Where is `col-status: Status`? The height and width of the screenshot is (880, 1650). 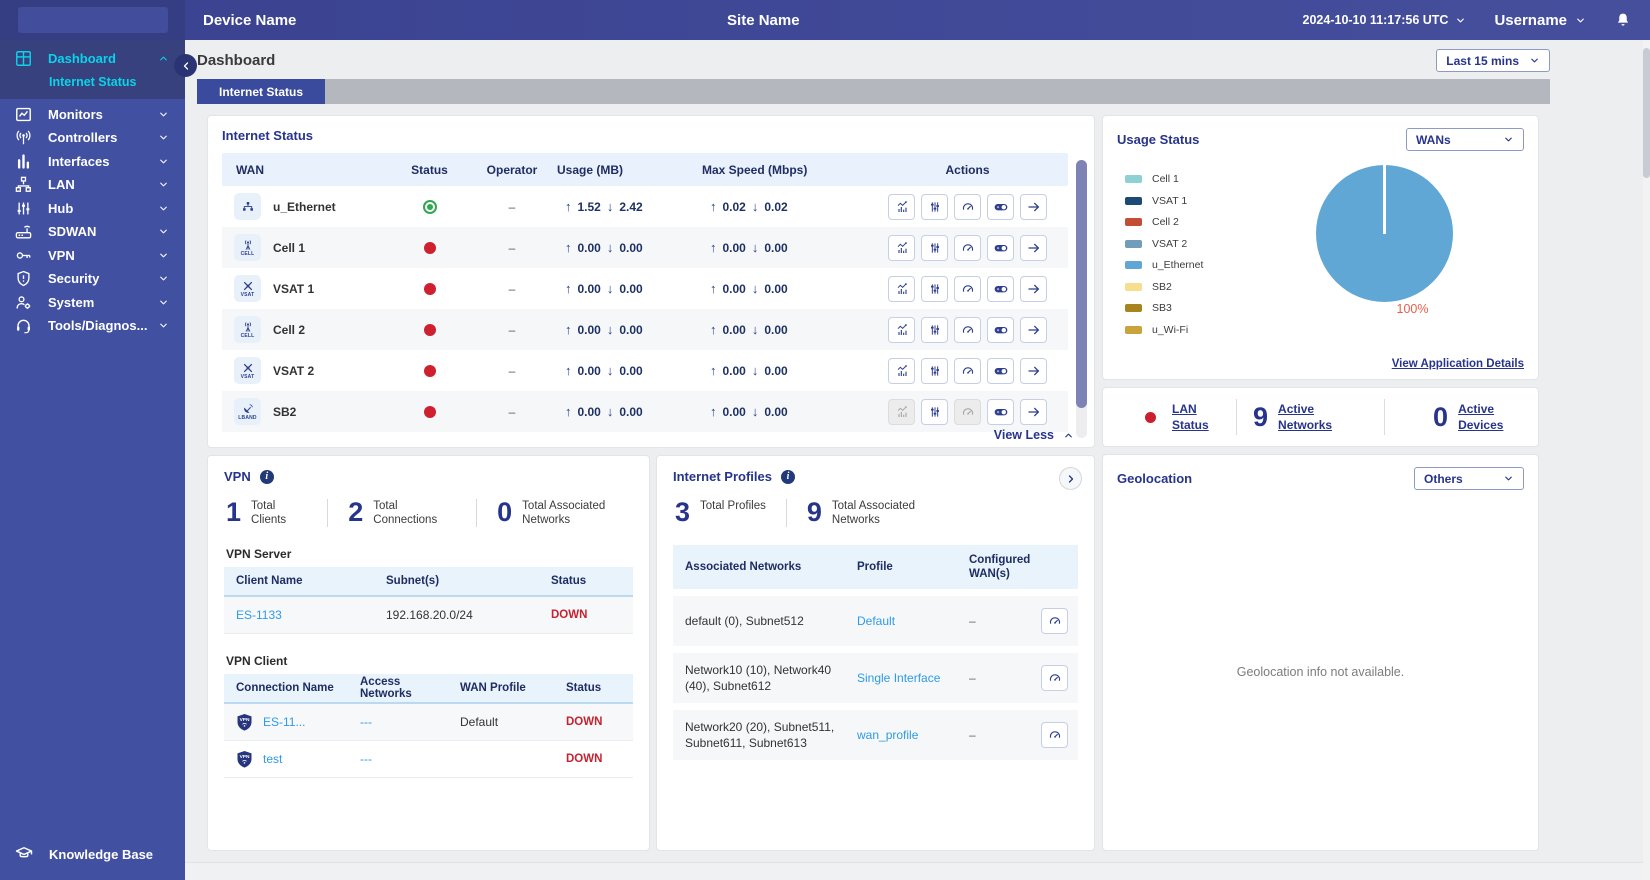
col-status: Status is located at coordinates (429, 169).